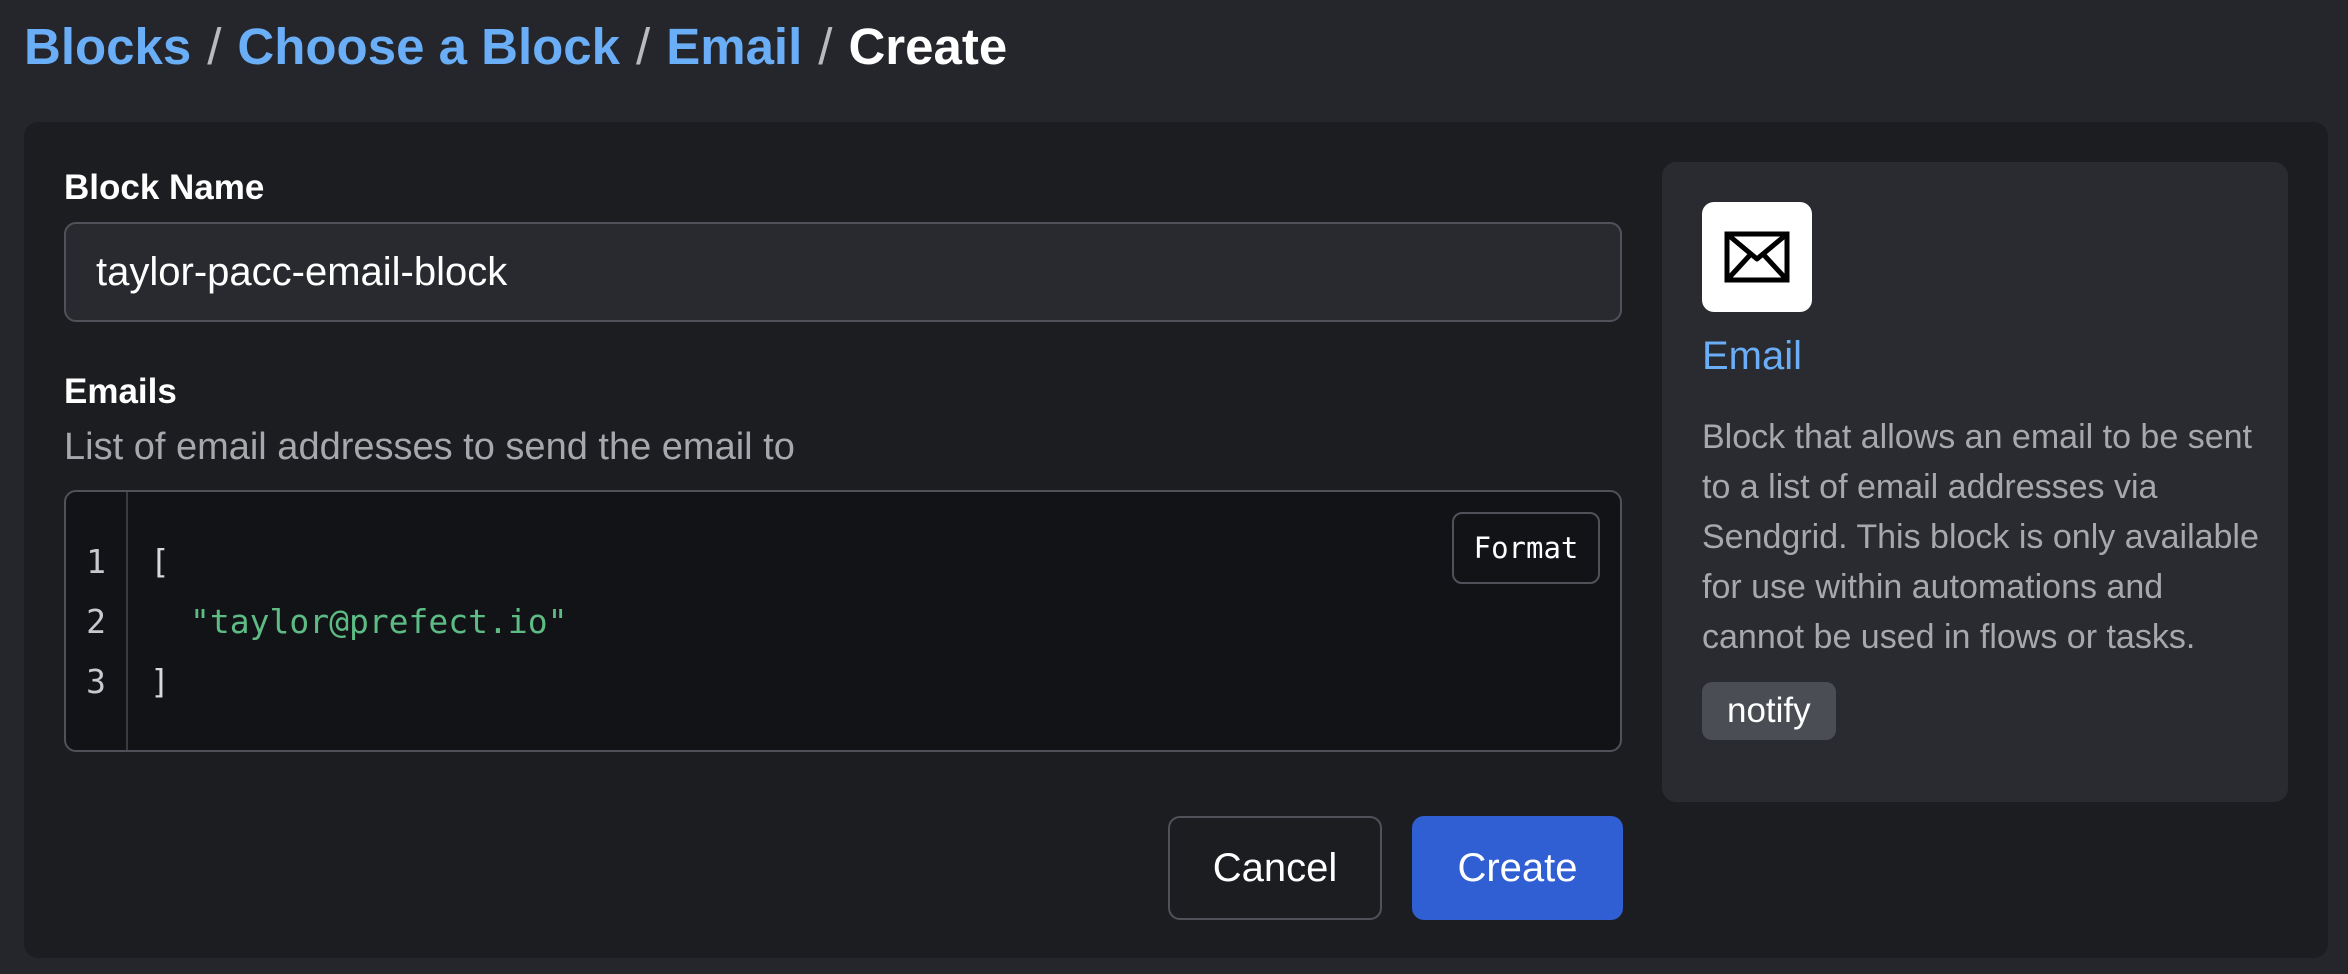 The width and height of the screenshot is (2348, 974). What do you see at coordinates (928, 46) in the screenshot?
I see `breadcrumb-current-page: Create` at bounding box center [928, 46].